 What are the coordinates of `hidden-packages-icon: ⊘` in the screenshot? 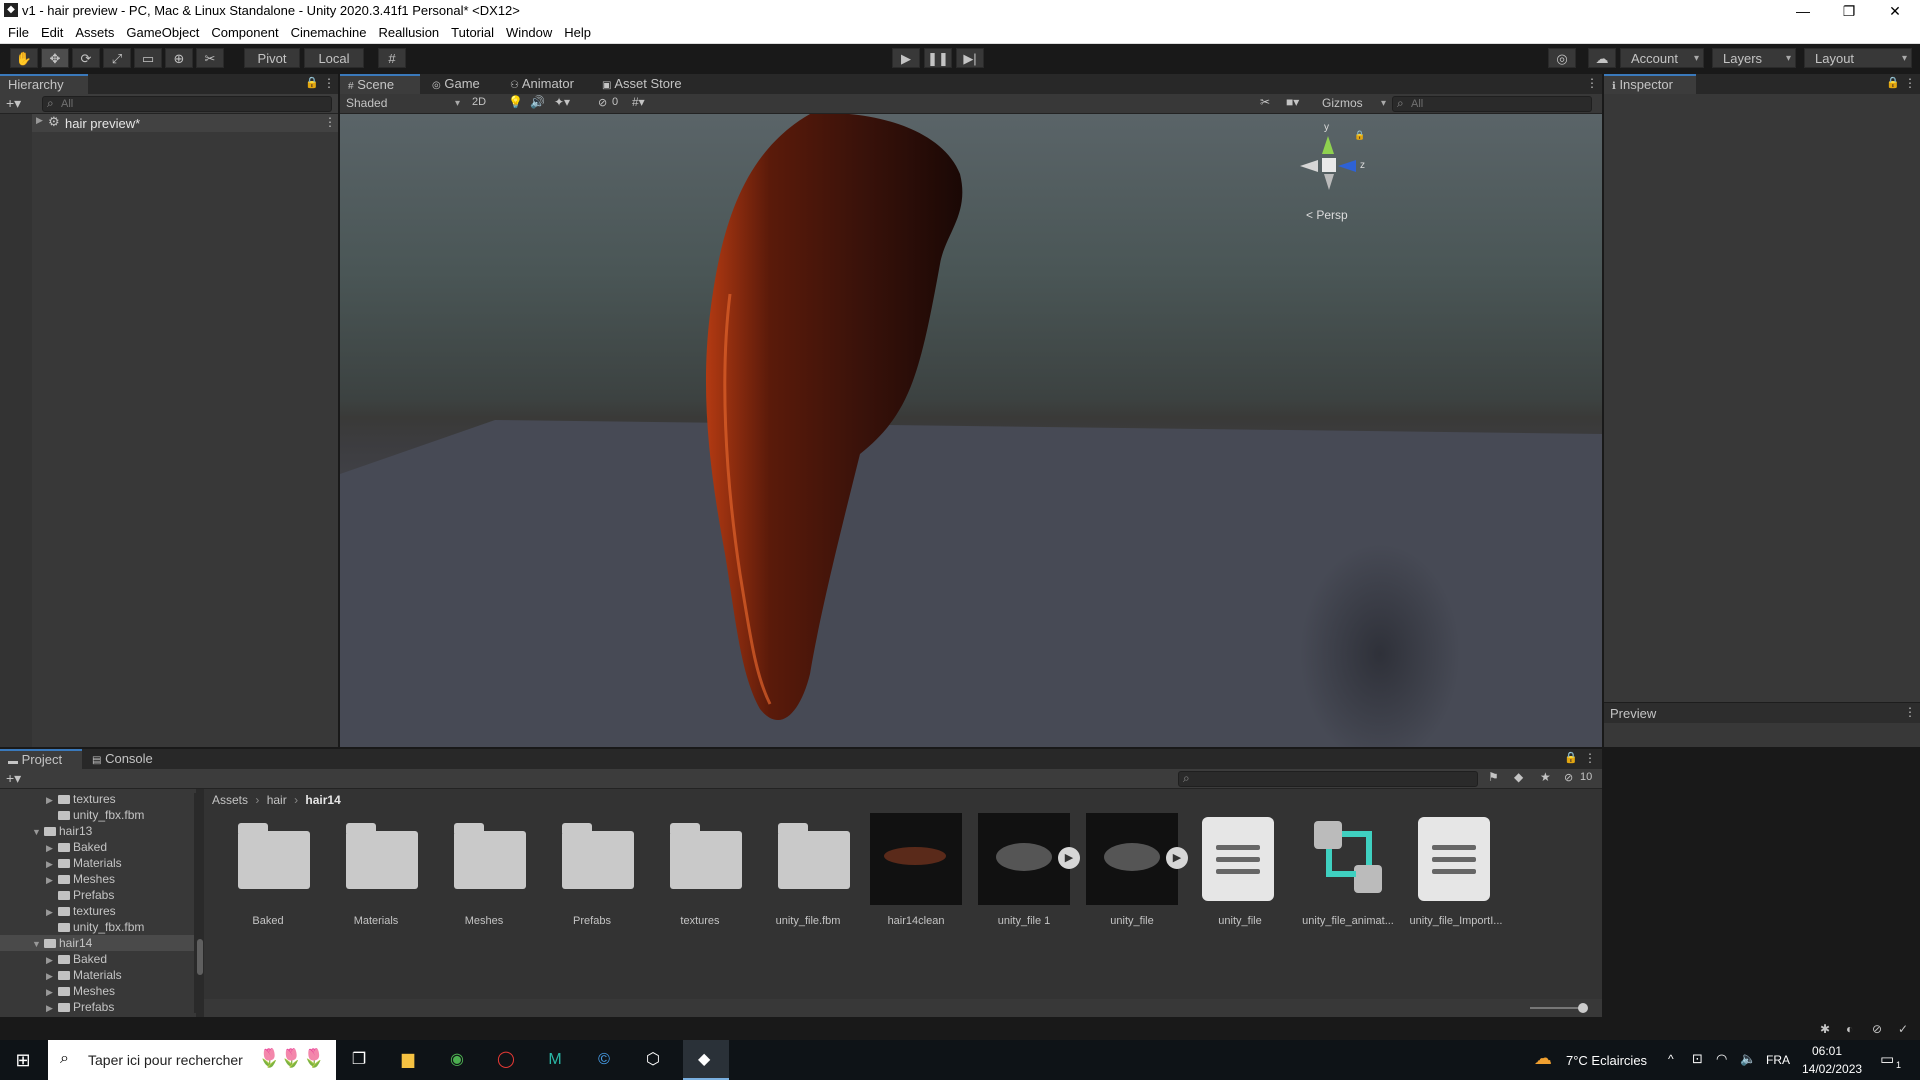 It's located at (1568, 777).